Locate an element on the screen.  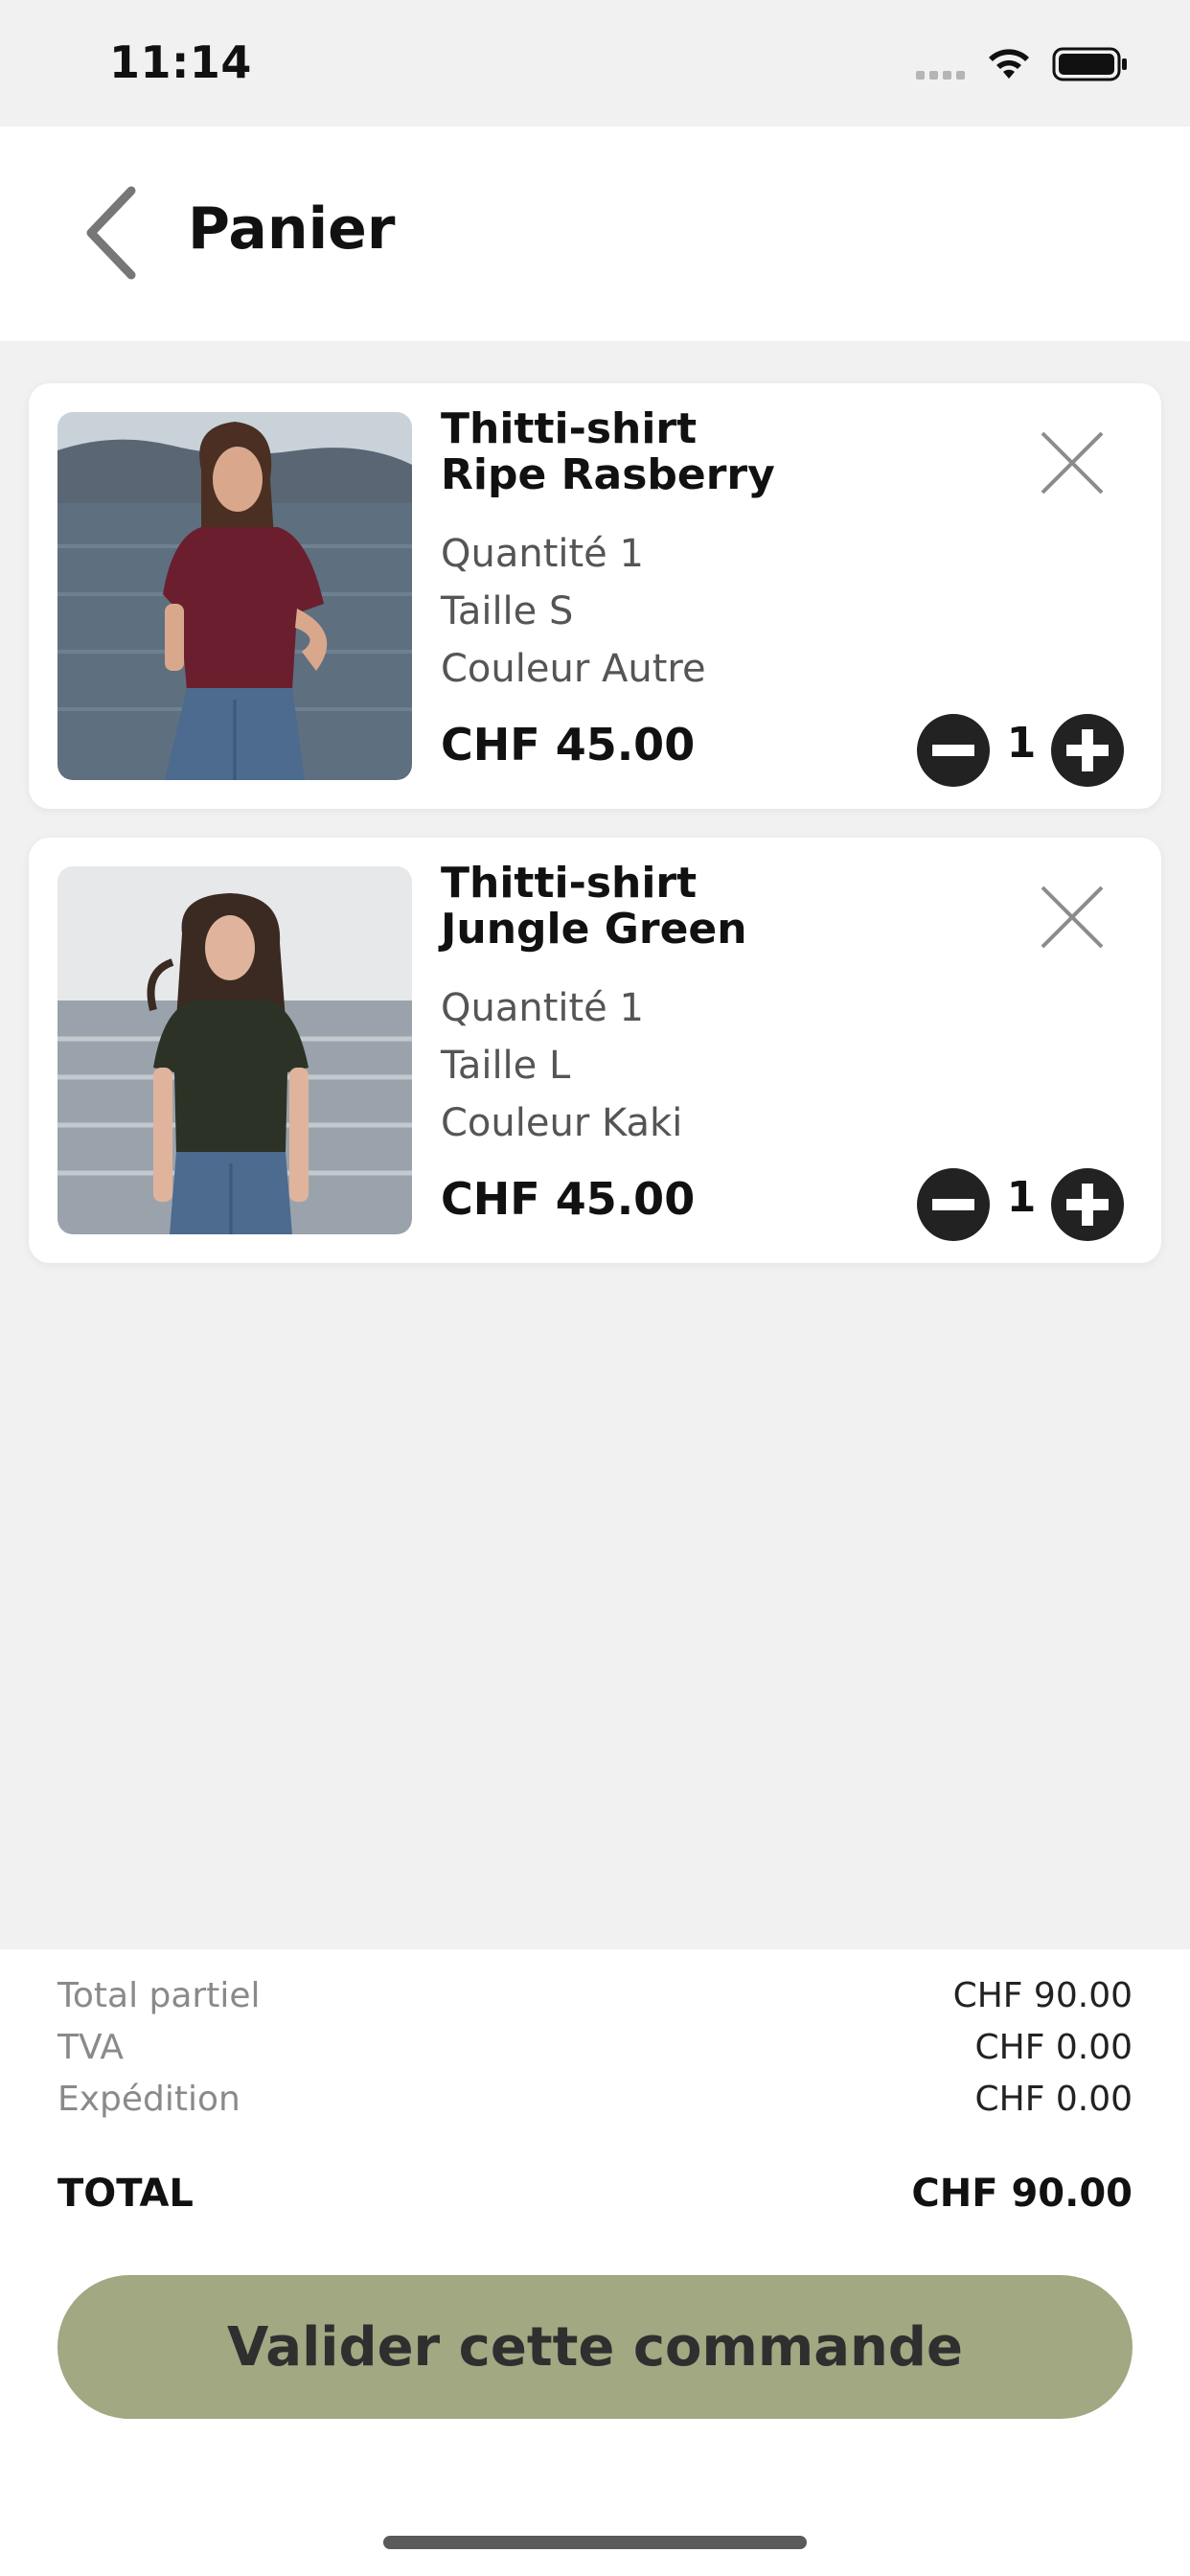
wifi-icon is located at coordinates (1009, 64).